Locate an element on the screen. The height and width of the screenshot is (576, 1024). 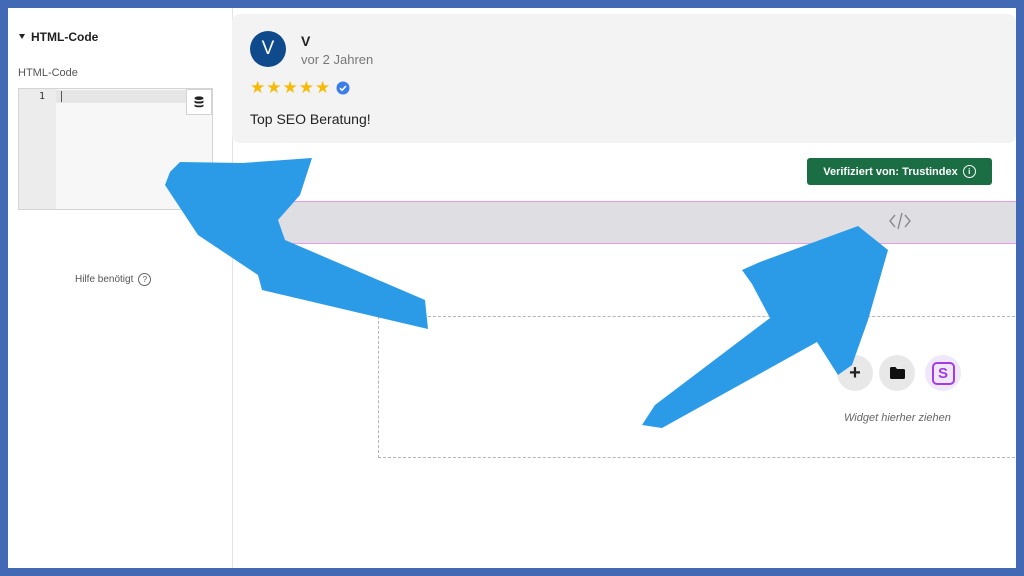
starter-templates-button: S is located at coordinates (943, 373).